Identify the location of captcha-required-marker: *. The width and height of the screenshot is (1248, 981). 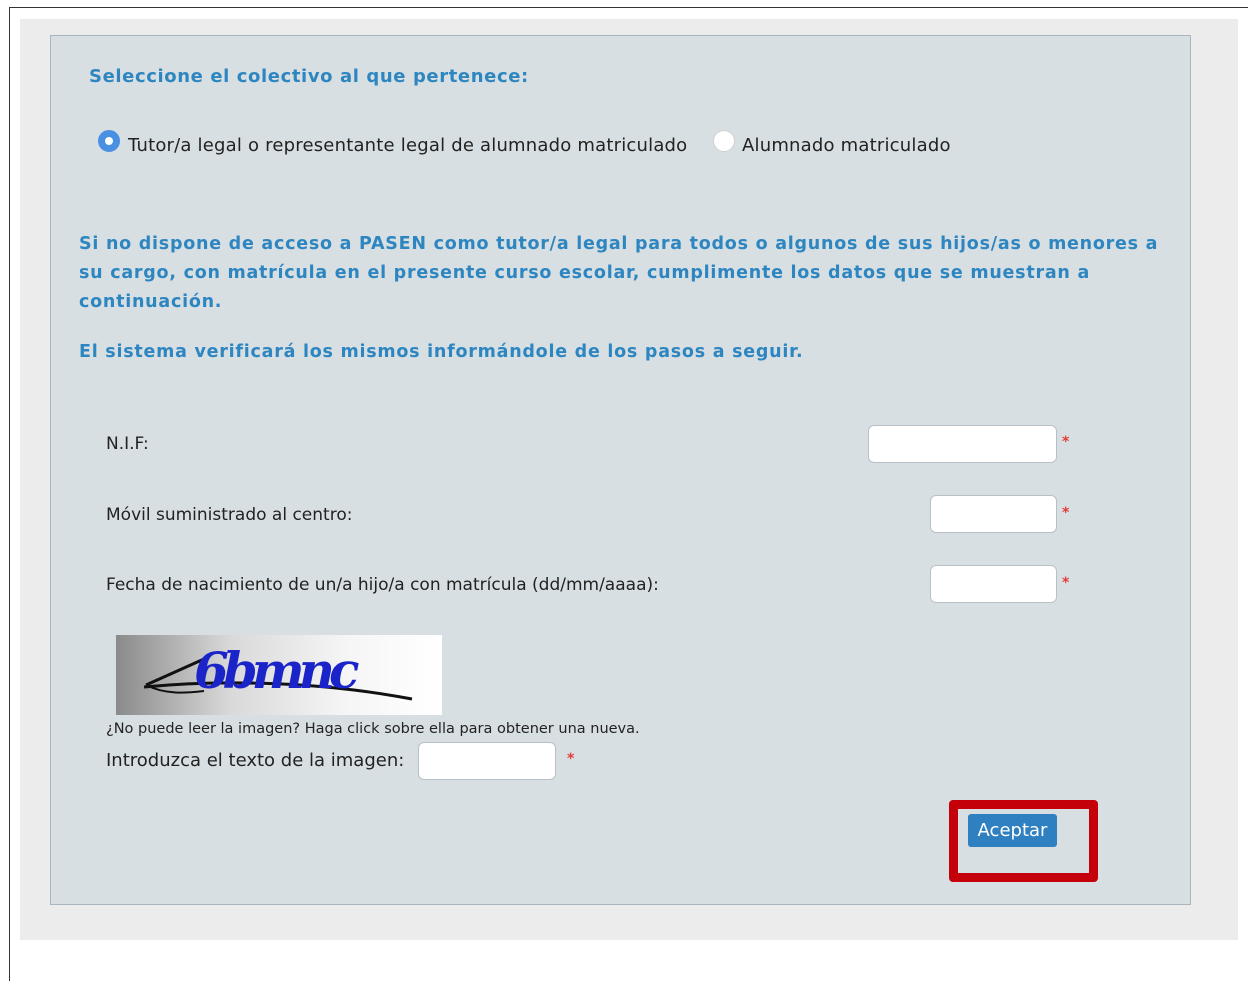
(571, 759).